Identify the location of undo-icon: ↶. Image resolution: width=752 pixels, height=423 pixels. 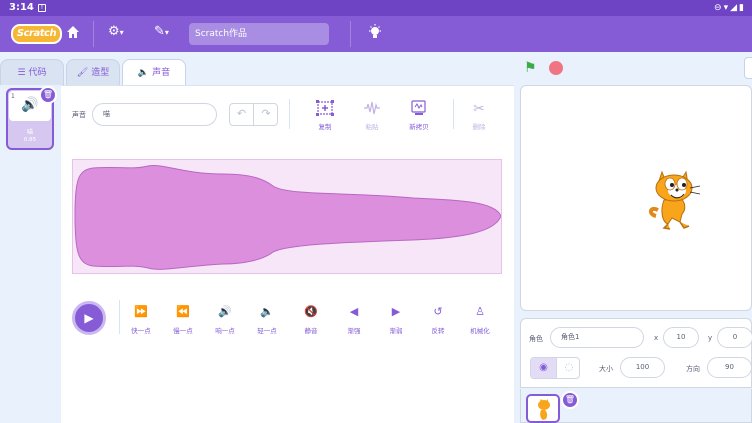
(241, 113).